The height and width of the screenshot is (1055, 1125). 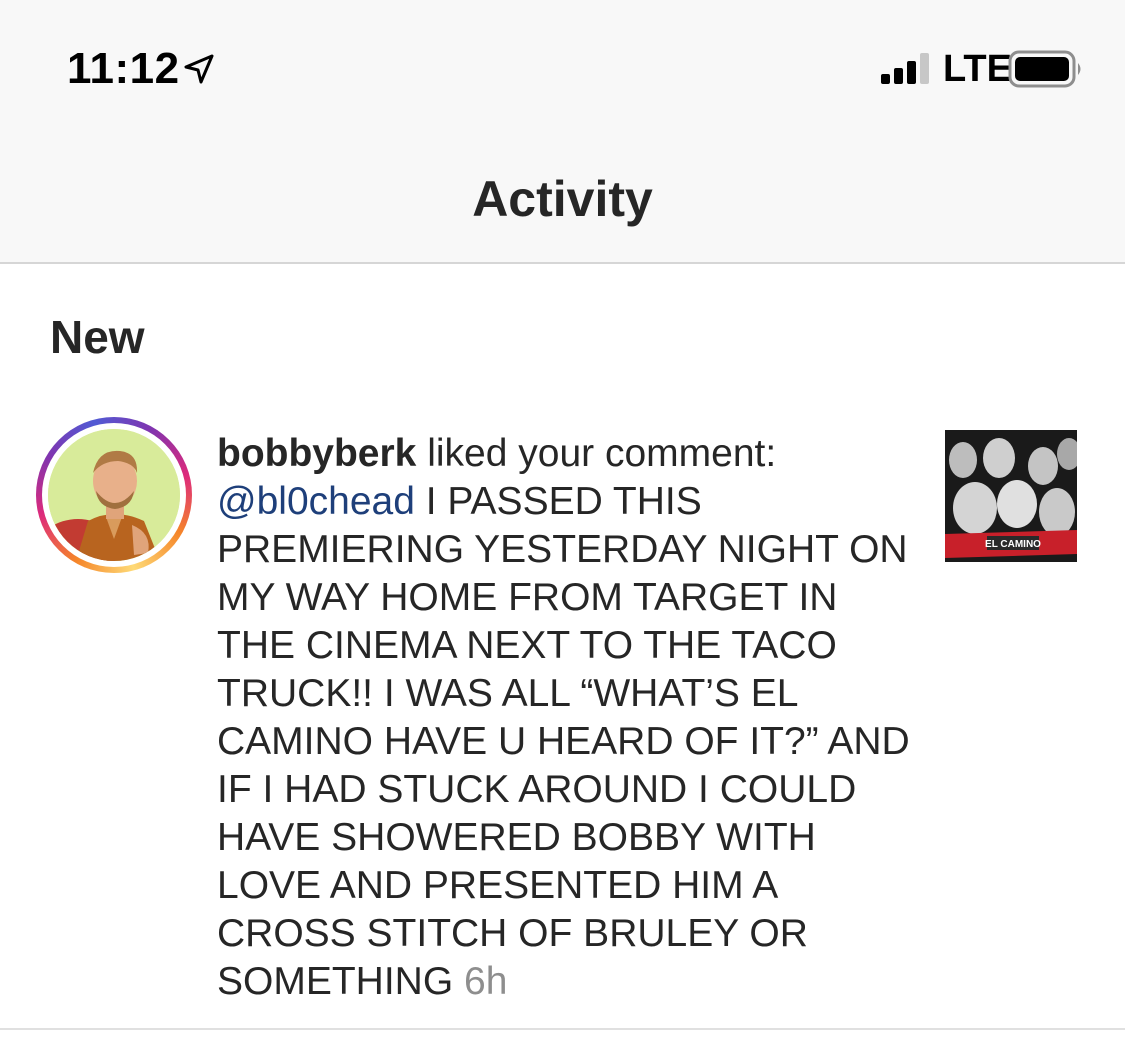 What do you see at coordinates (97, 337) in the screenshot?
I see `section-title-new: New` at bounding box center [97, 337].